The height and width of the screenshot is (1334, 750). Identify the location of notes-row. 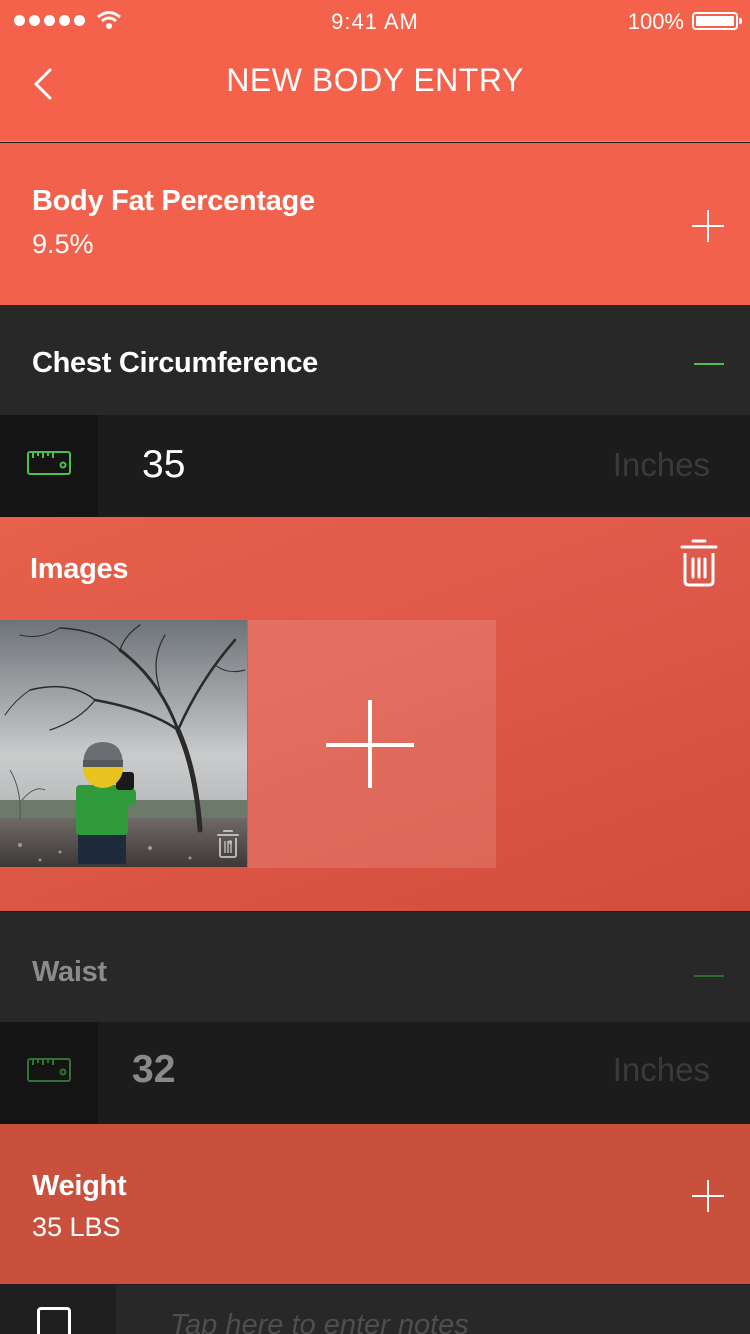
(375, 1309).